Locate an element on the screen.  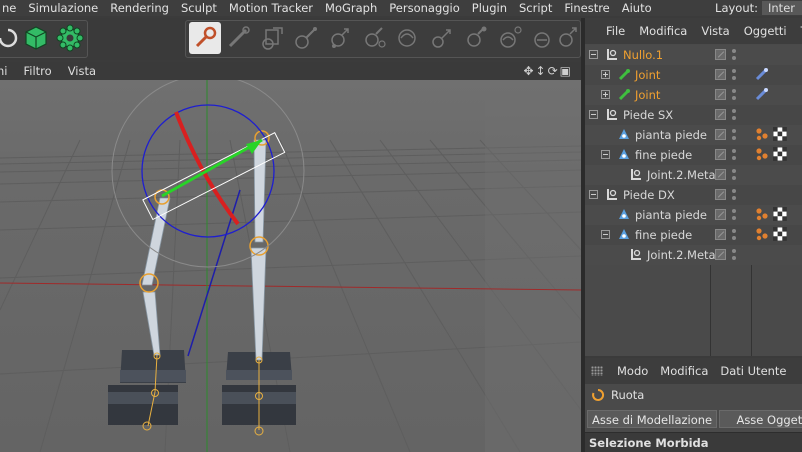
link-icon is located at coordinates (510, 38).